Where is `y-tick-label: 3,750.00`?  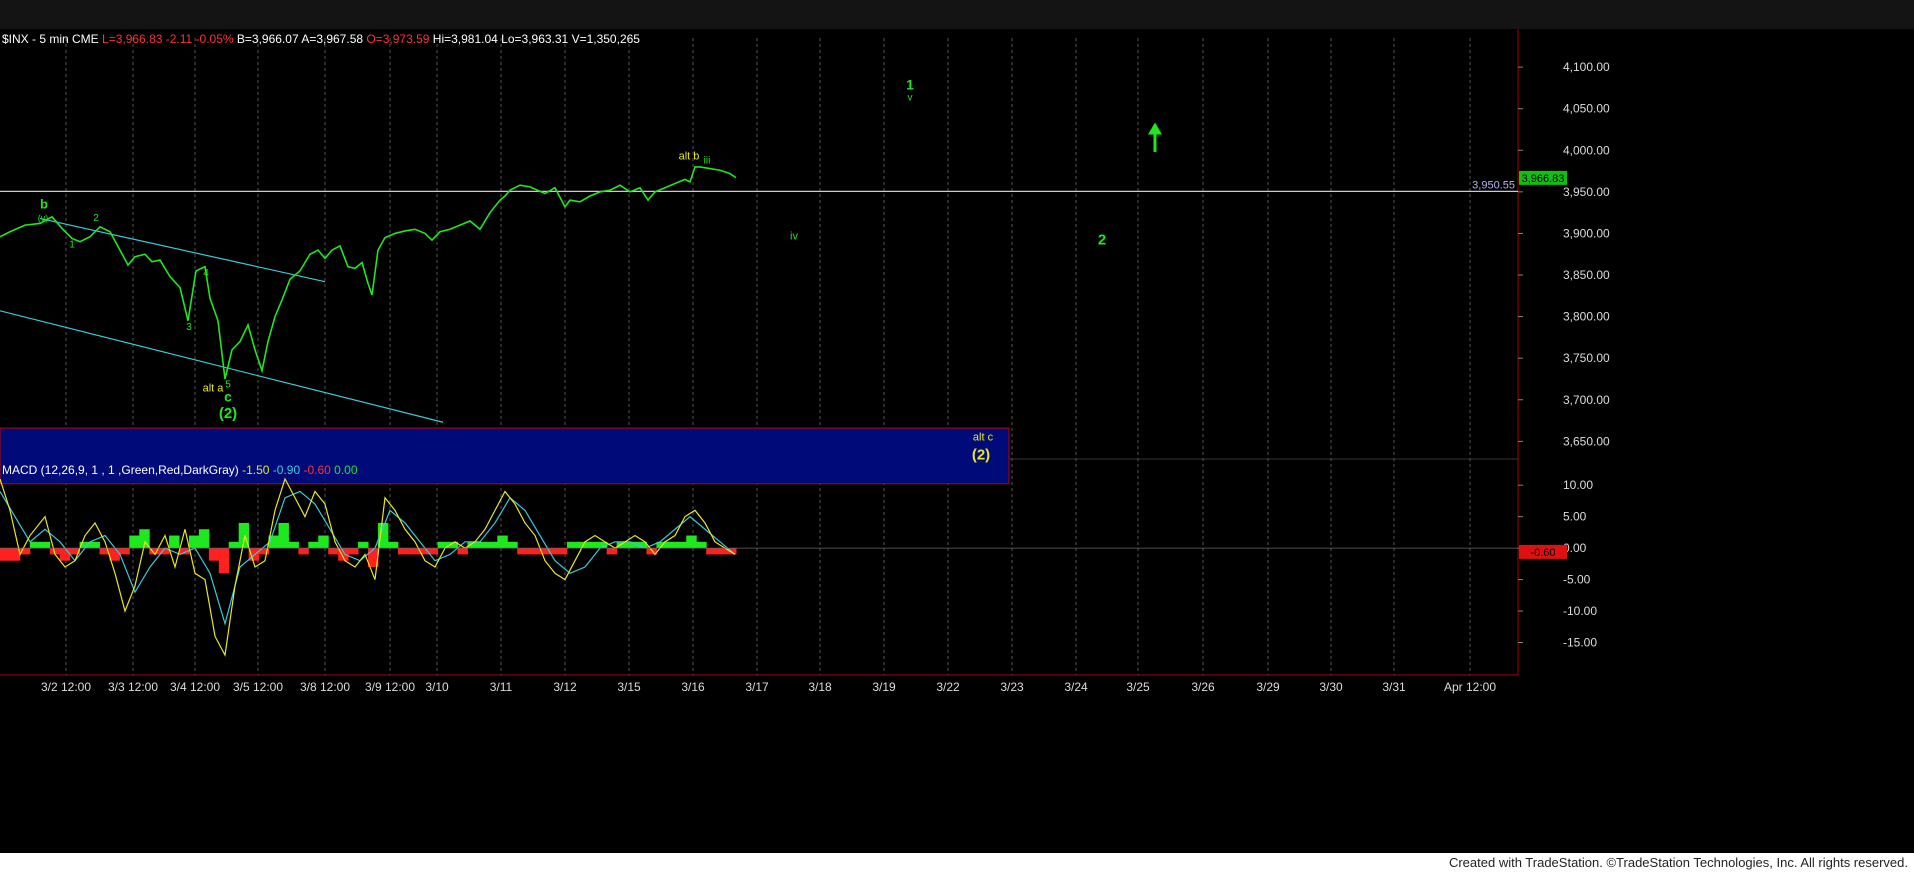
y-tick-label: 3,750.00 is located at coordinates (1586, 358).